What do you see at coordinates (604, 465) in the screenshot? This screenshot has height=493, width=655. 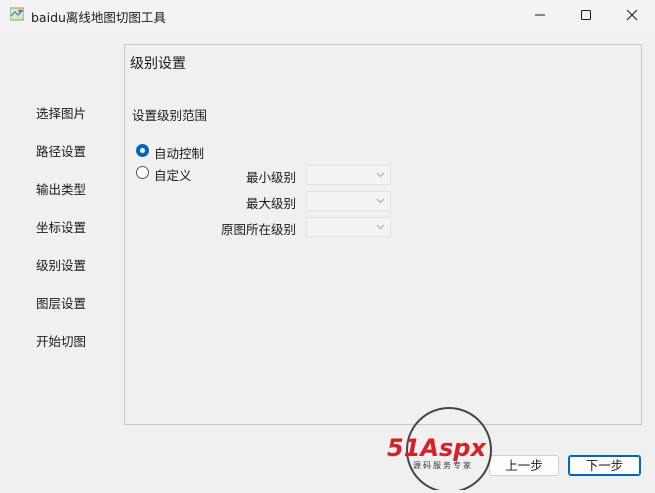 I see `next-step-button: 下一步` at bounding box center [604, 465].